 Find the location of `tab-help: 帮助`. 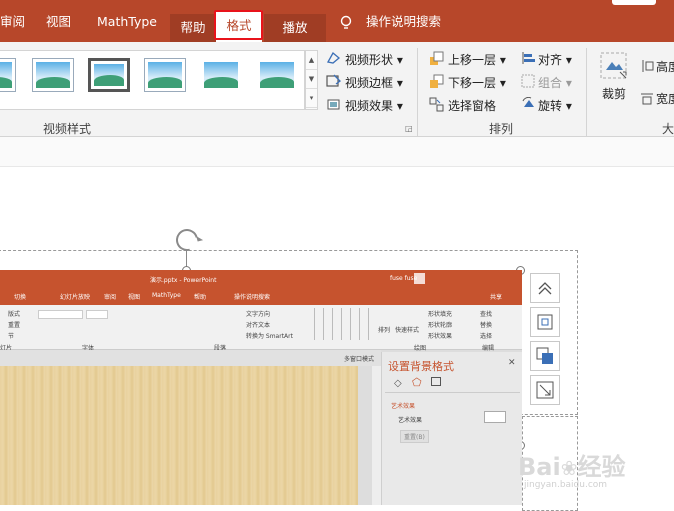

tab-help: 帮助 is located at coordinates (193, 28).